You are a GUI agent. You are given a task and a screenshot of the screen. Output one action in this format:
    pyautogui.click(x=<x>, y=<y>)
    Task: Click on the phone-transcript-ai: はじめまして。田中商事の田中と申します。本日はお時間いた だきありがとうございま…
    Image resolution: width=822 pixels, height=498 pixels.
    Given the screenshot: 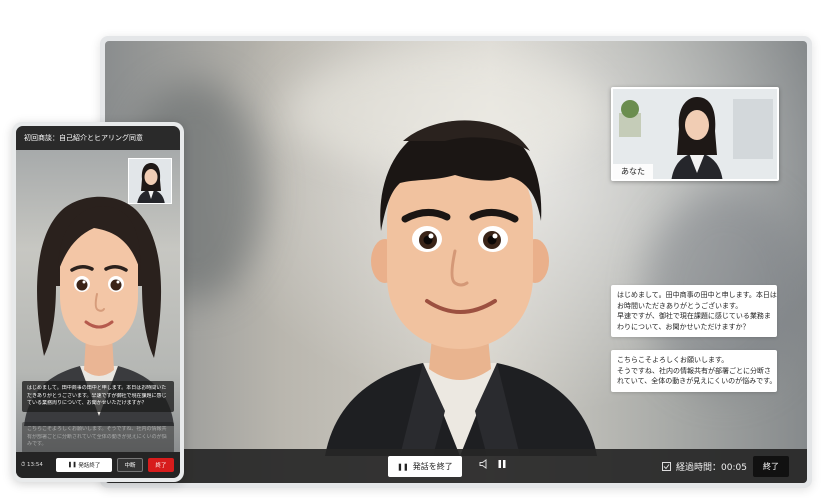 What is the action you would take?
    pyautogui.click(x=98, y=396)
    